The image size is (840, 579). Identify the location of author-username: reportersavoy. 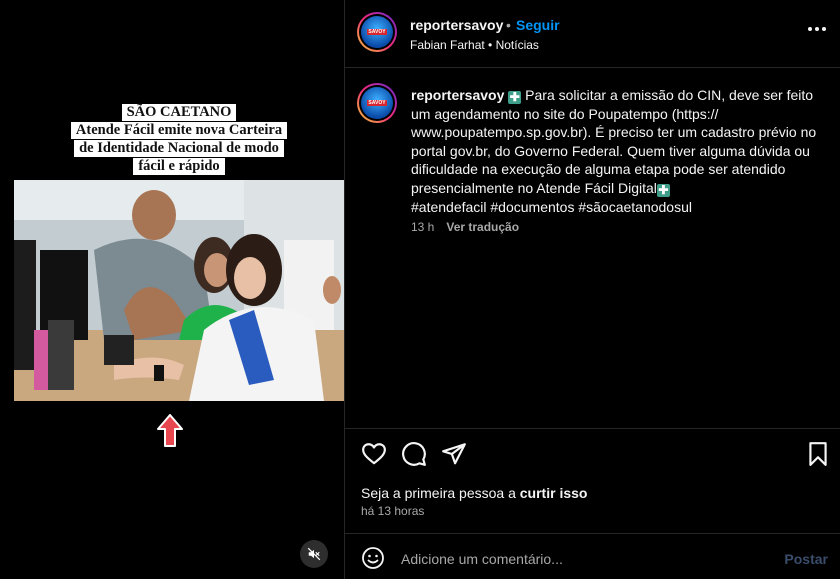
(456, 25).